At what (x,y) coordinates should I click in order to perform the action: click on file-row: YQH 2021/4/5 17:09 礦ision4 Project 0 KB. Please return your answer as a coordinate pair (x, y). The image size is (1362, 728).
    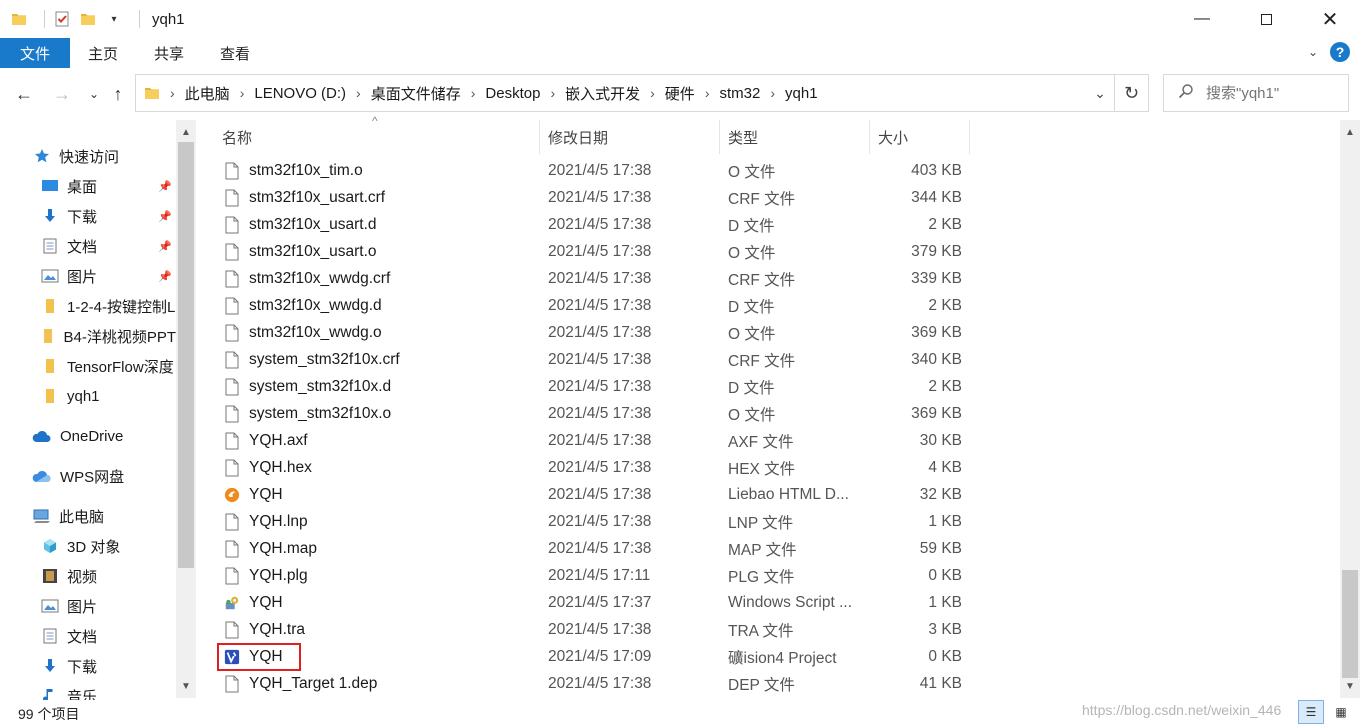
    Looking at the image, I should click on (594, 656).